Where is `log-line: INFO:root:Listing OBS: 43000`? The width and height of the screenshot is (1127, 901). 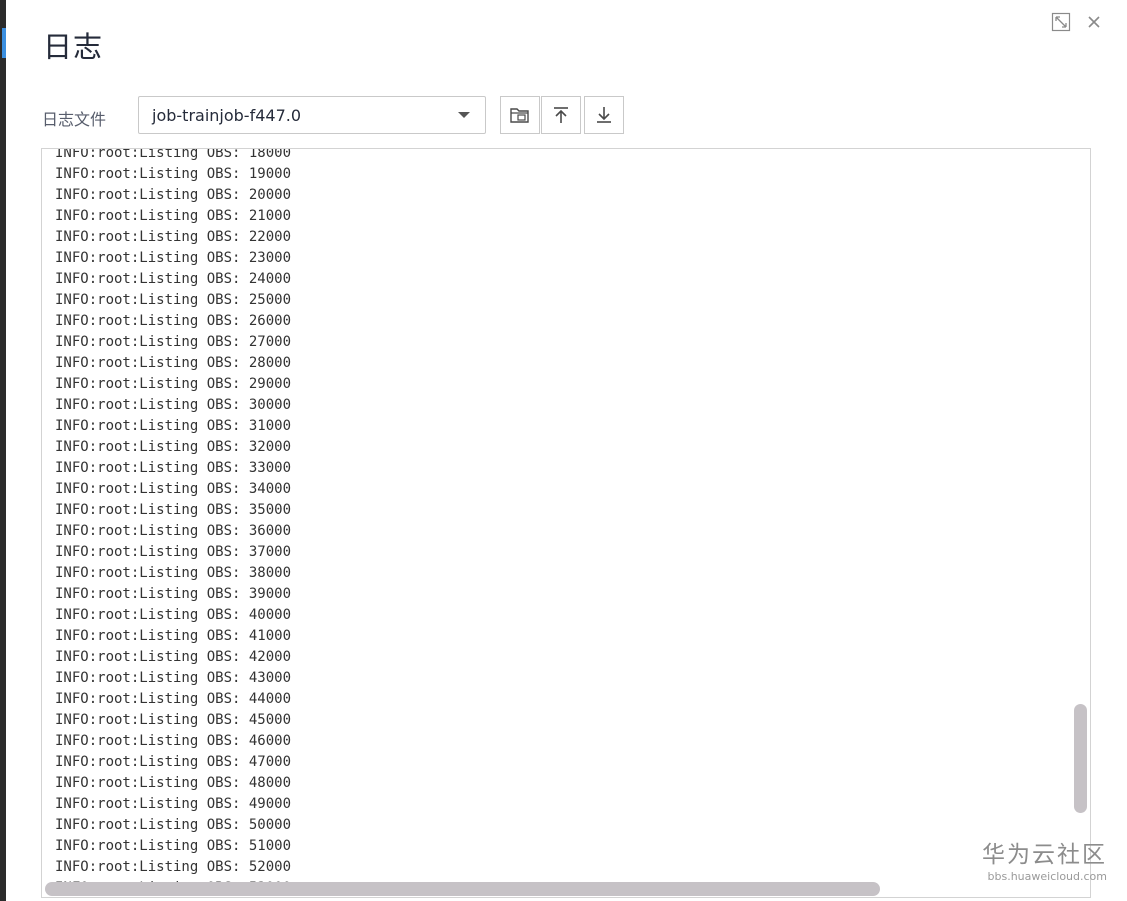
log-line: INFO:root:Listing OBS: 43000 is located at coordinates (173, 678).